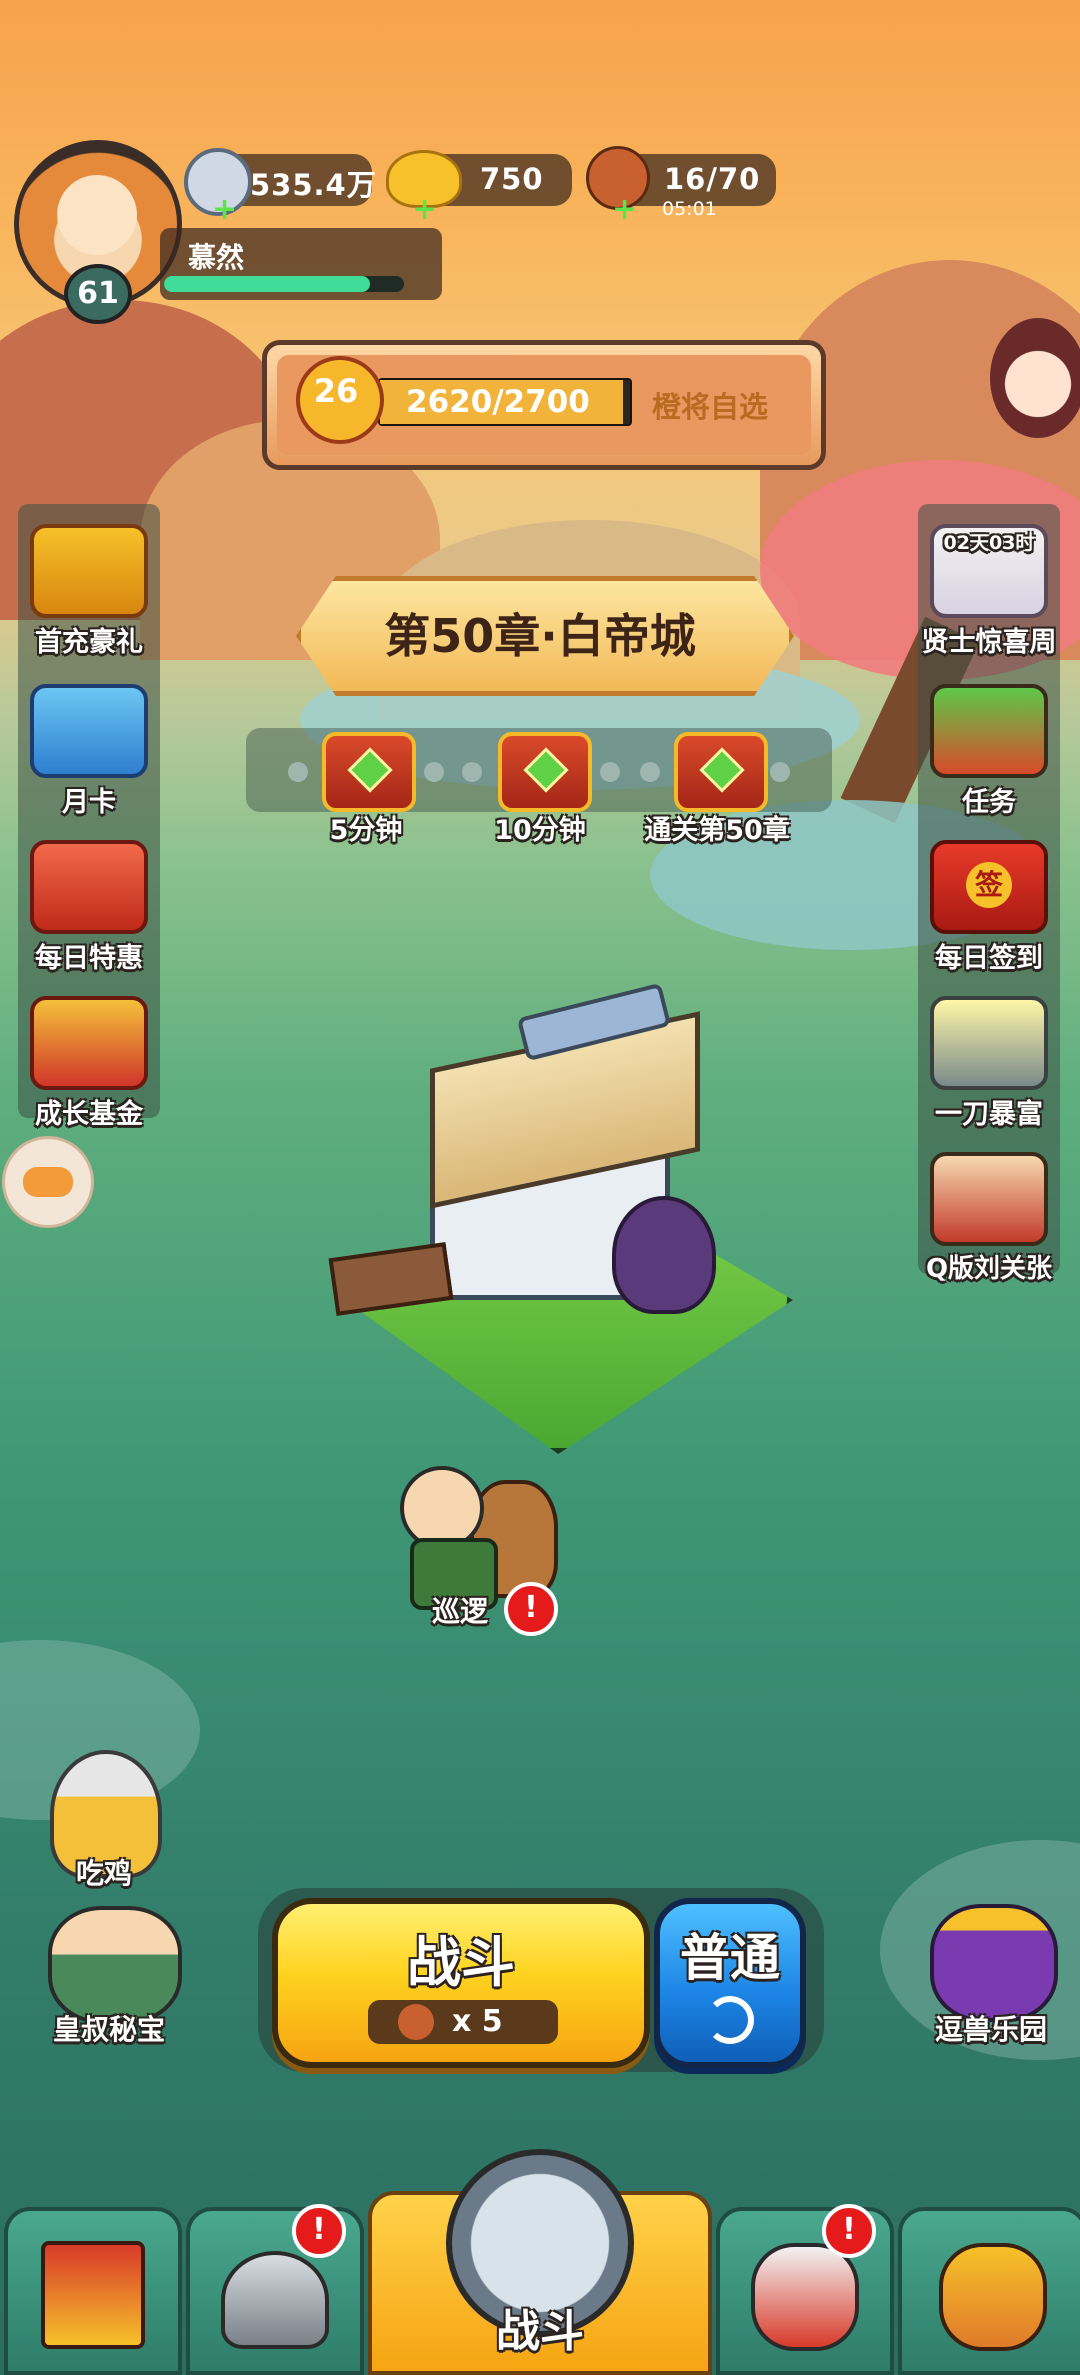  What do you see at coordinates (531, 1609) in the screenshot?
I see `patrol-alert-badge: !` at bounding box center [531, 1609].